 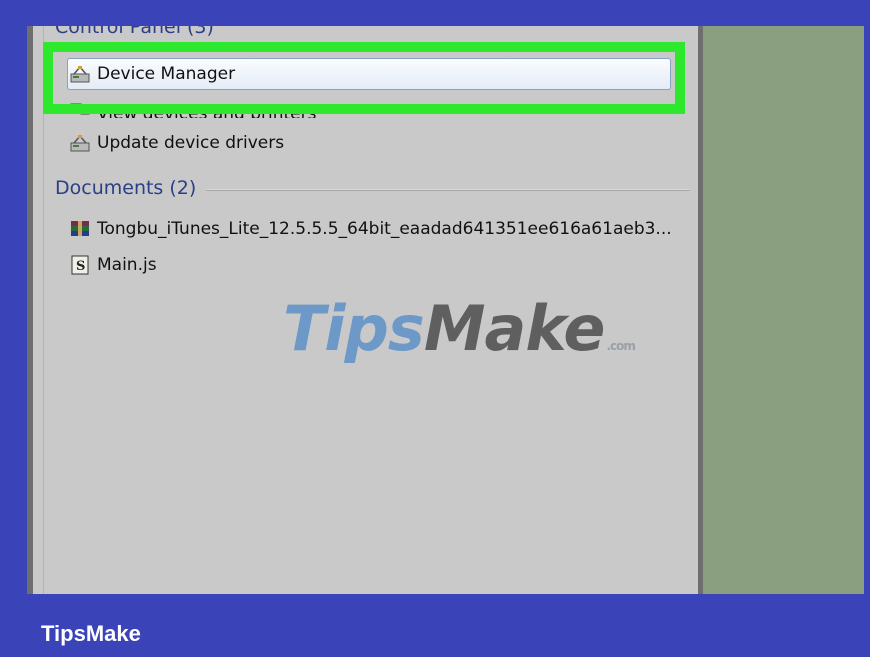 I want to click on result-main-js: S Main.js, so click(x=113, y=265).